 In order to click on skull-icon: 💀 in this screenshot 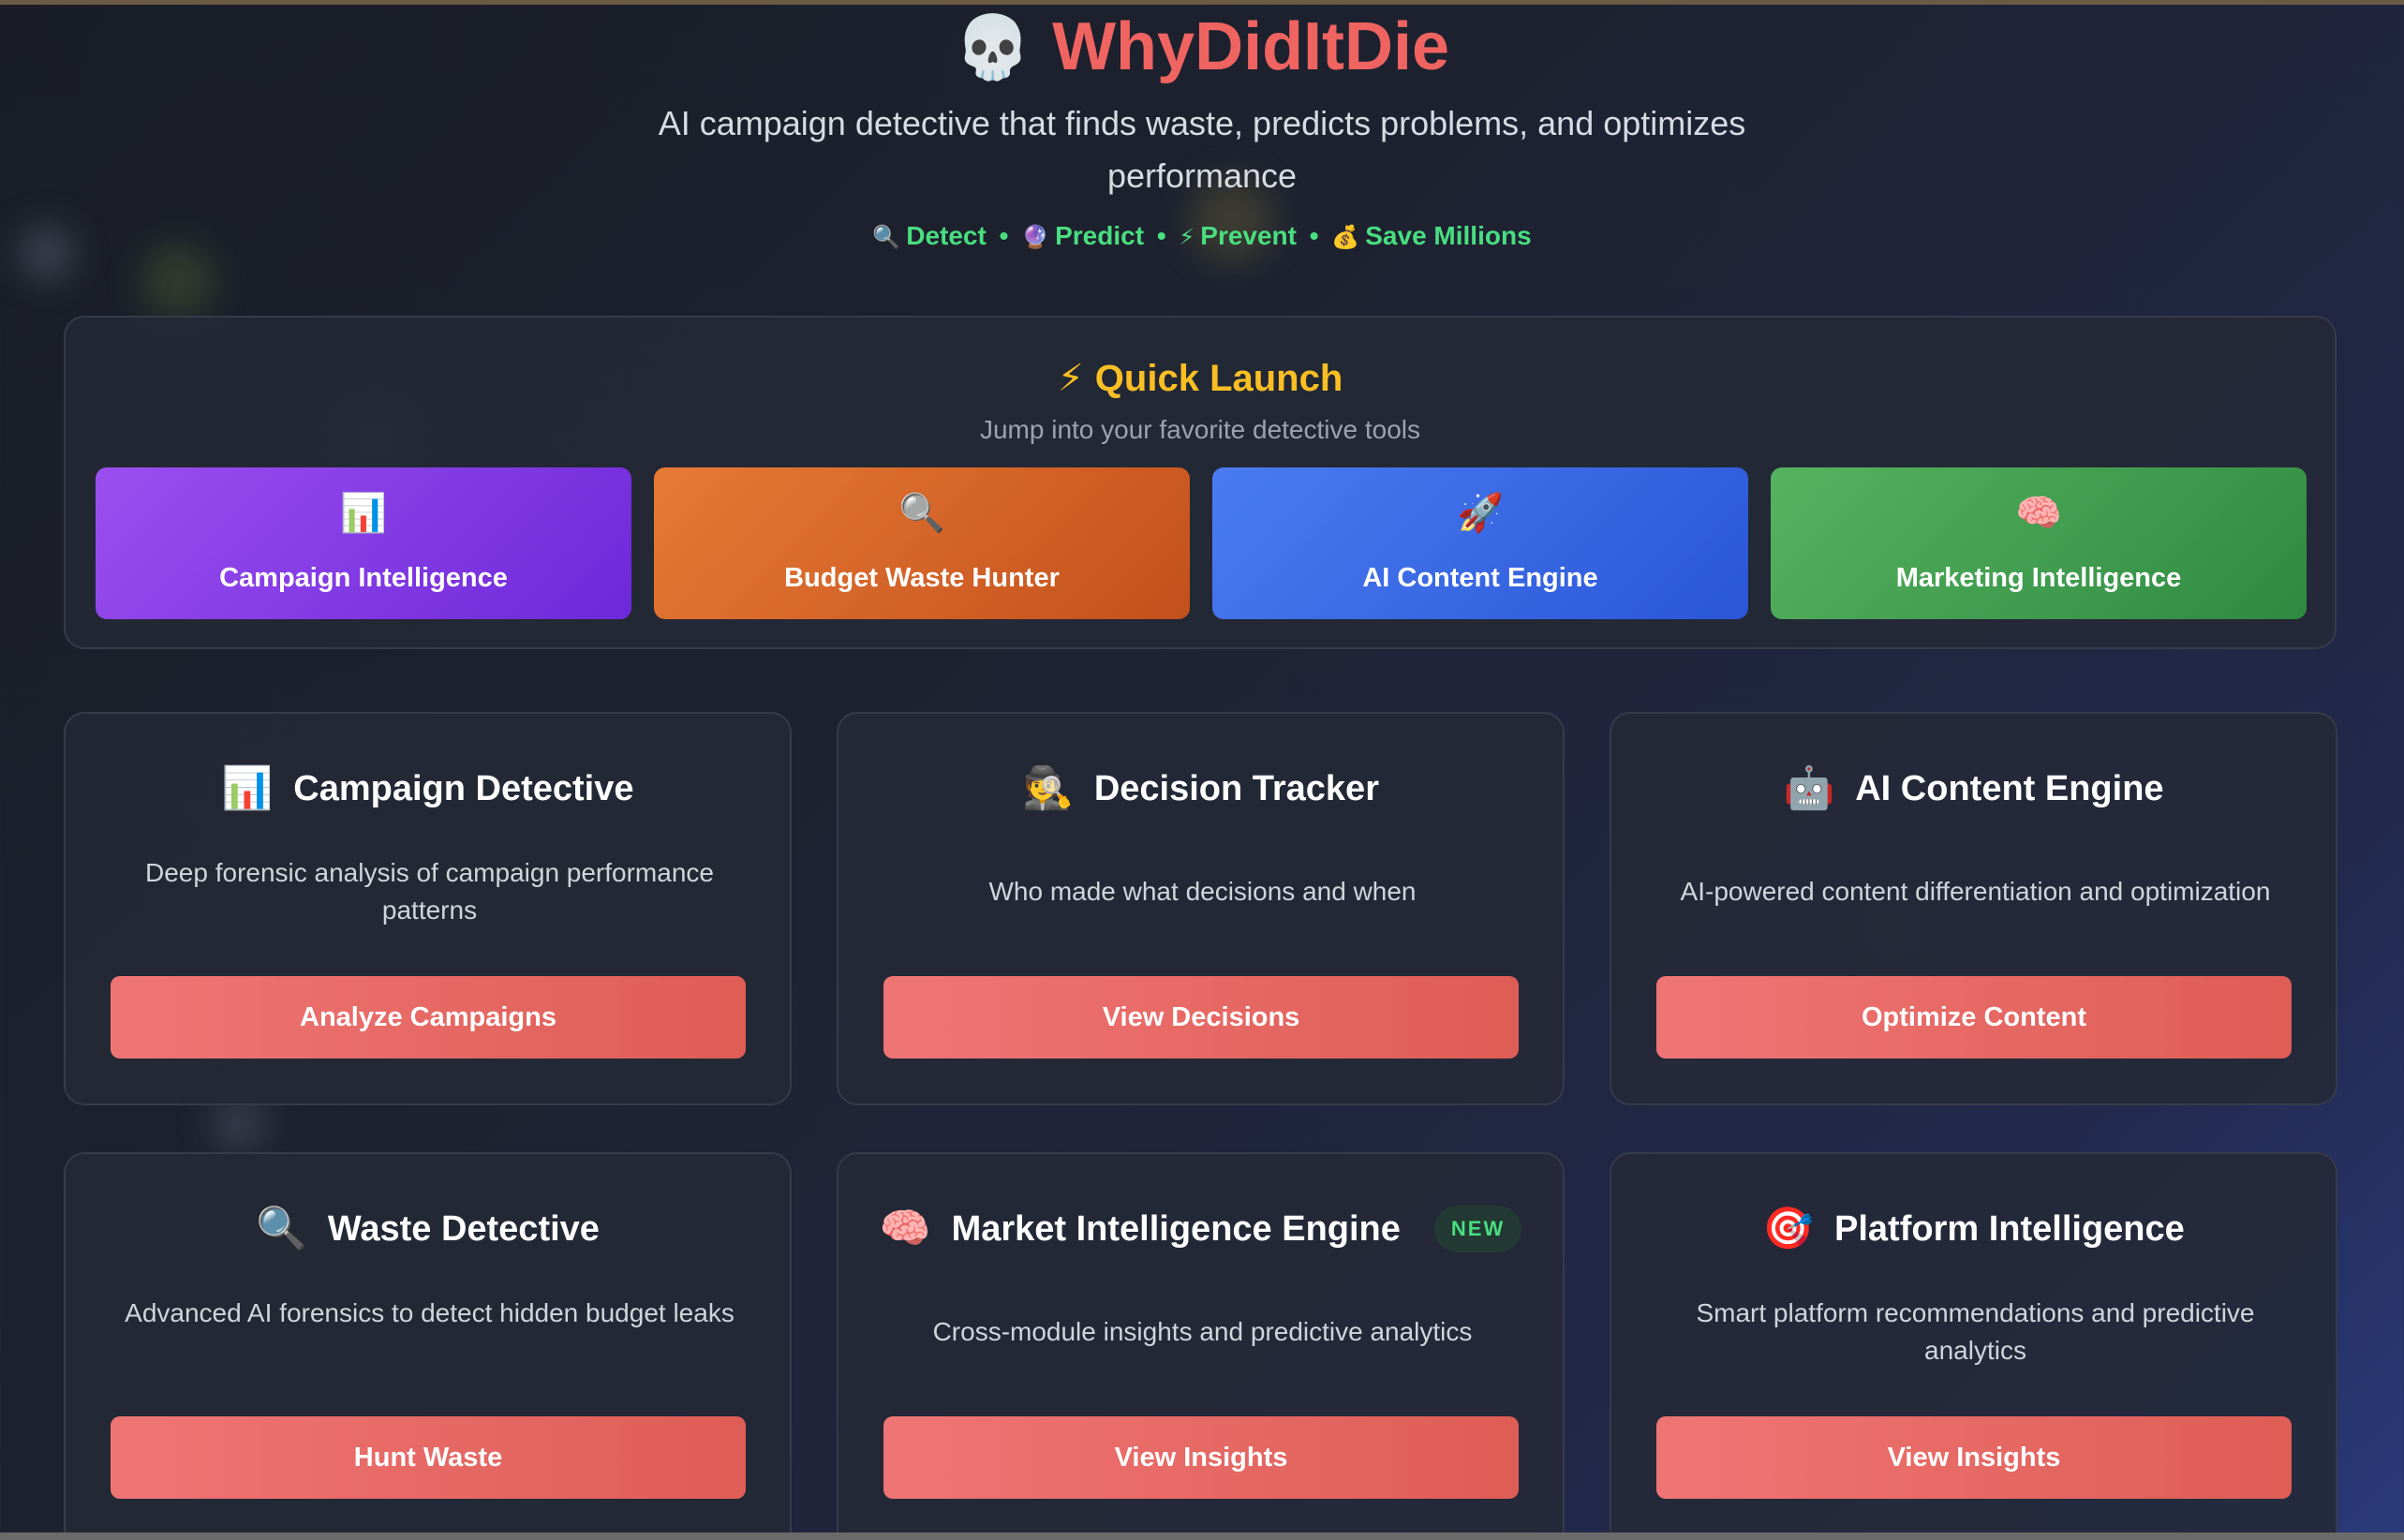, I will do `click(993, 46)`.